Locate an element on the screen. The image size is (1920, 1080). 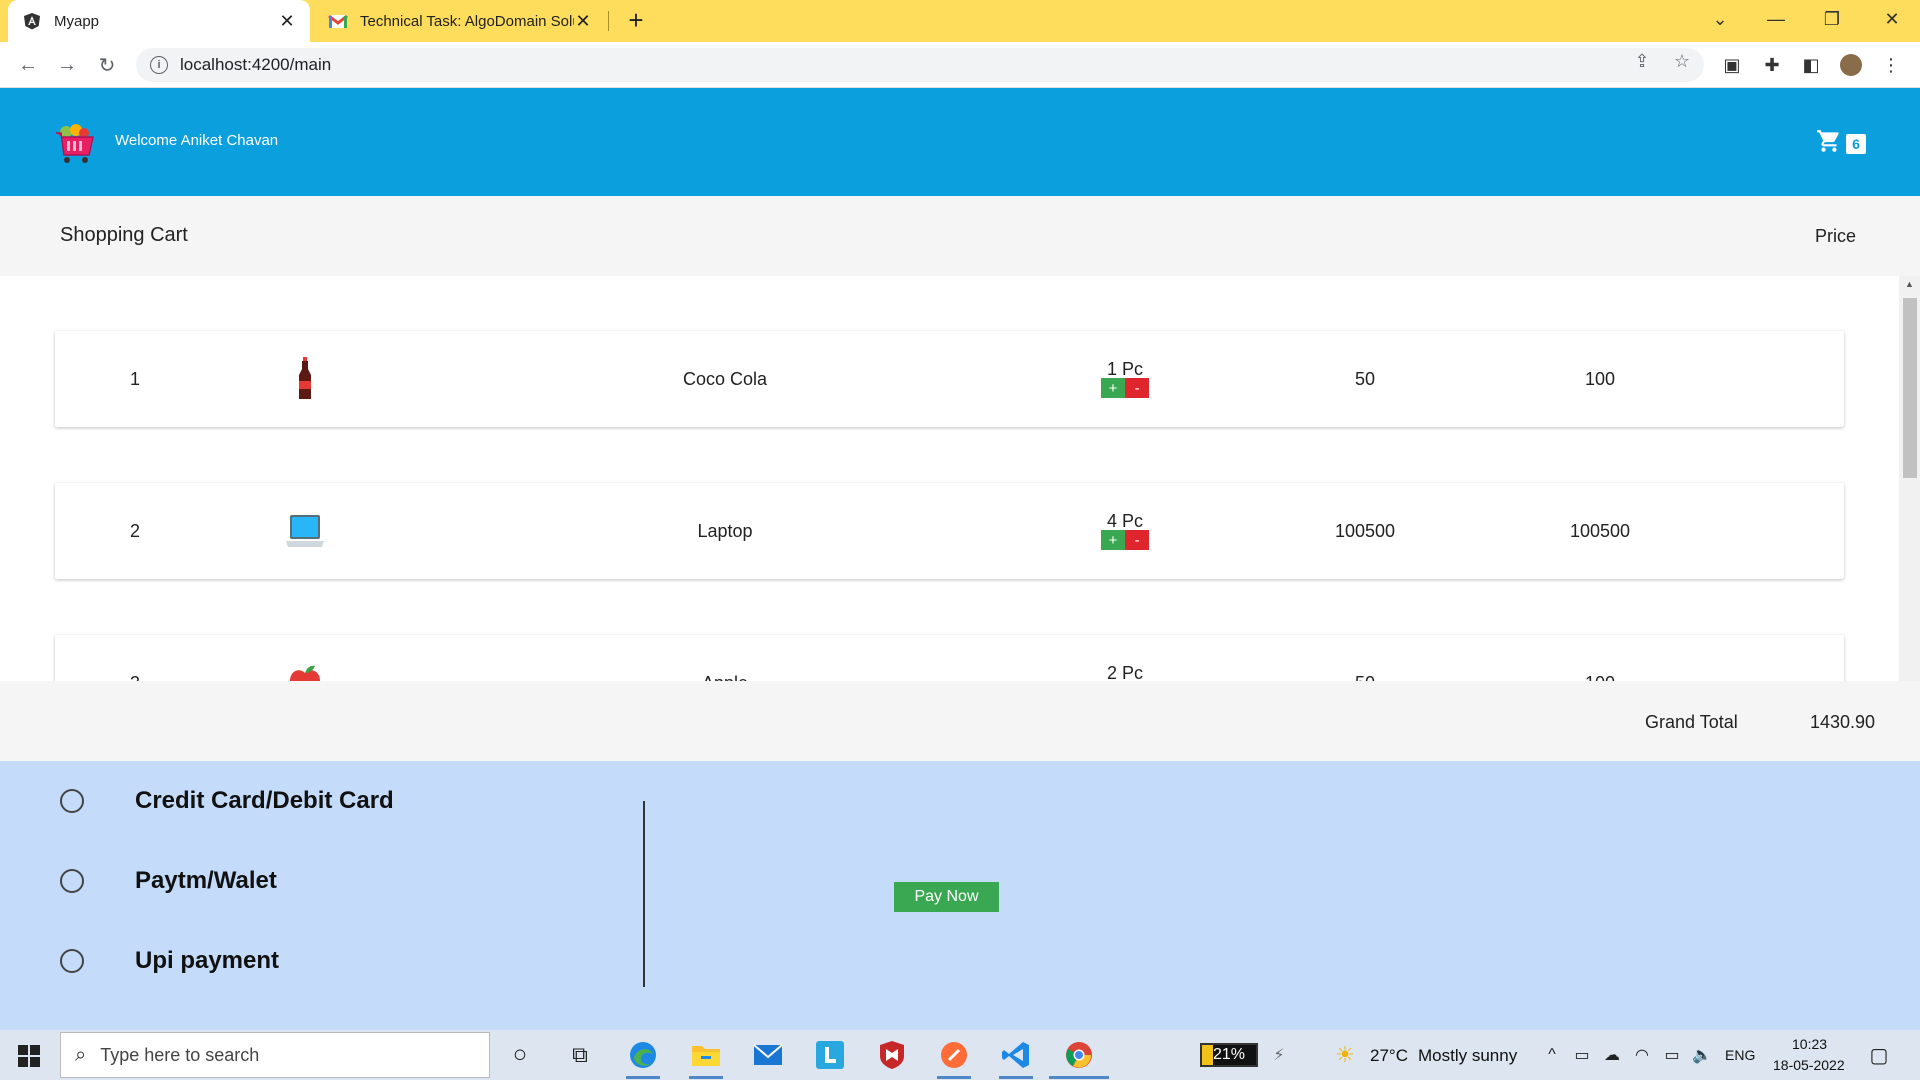
chrome-icon is located at coordinates (1079, 1055).